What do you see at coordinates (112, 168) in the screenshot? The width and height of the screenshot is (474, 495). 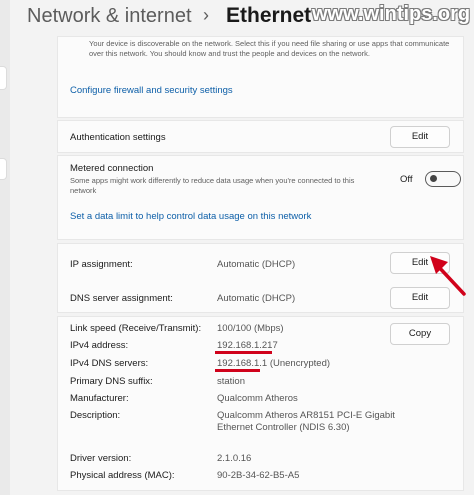 I see `metered-connection-label: Metered connection` at bounding box center [112, 168].